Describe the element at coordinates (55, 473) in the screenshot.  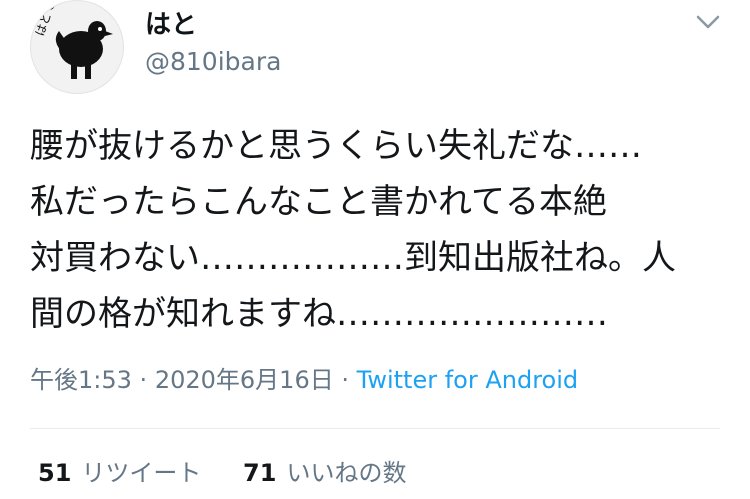
I see `retweets-count: 51` at that location.